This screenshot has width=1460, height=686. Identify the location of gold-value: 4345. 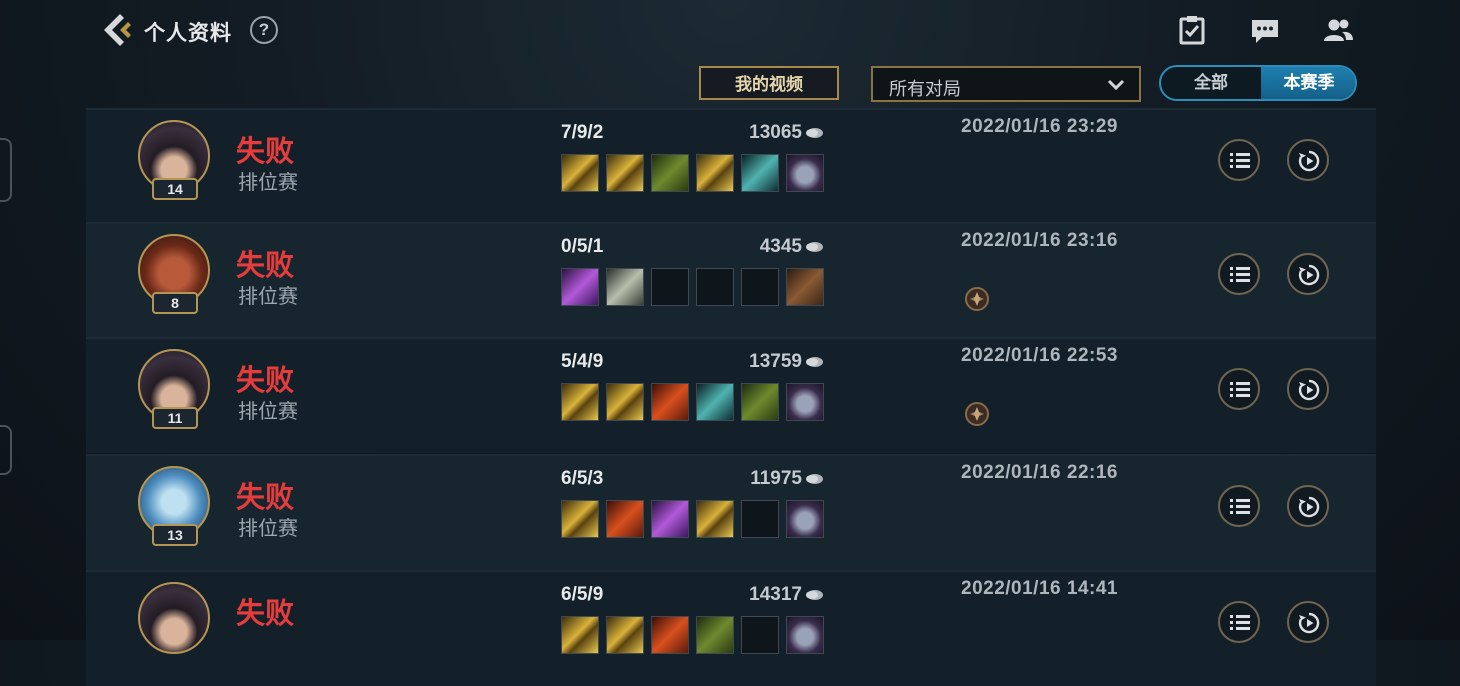
(780, 246).